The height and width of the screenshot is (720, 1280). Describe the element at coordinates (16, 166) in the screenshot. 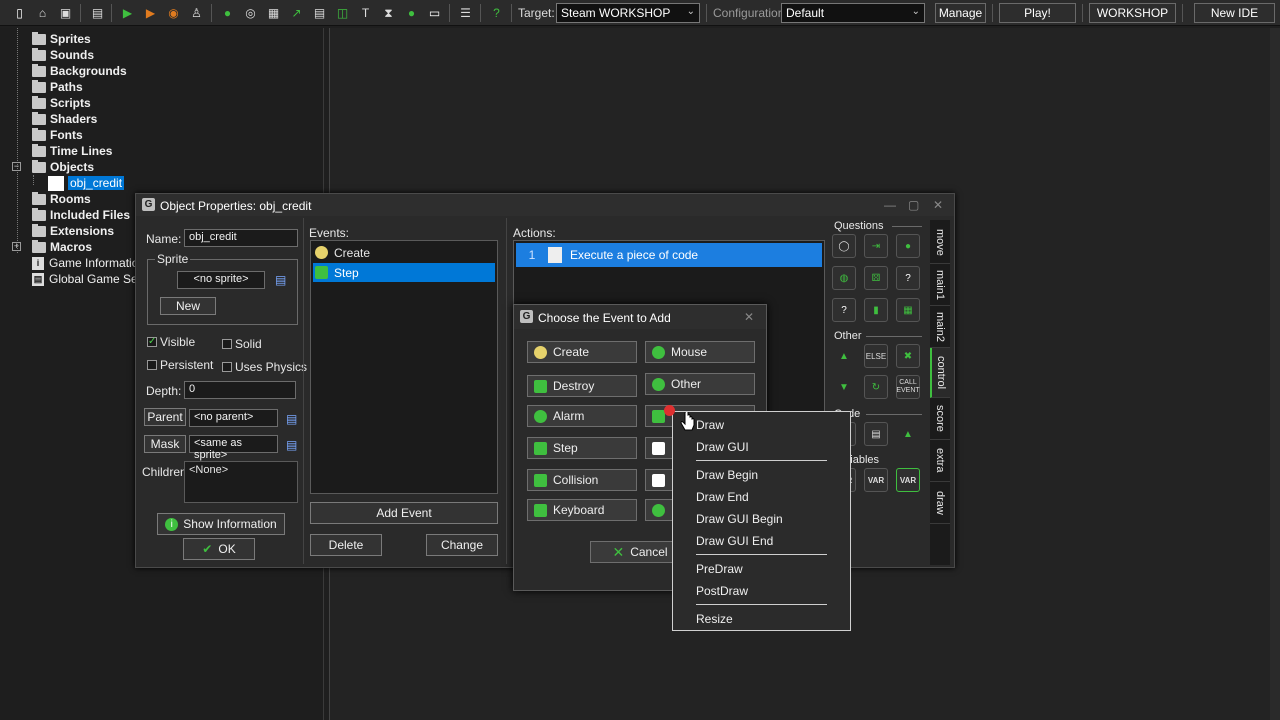

I see `collapse-icon: −` at that location.